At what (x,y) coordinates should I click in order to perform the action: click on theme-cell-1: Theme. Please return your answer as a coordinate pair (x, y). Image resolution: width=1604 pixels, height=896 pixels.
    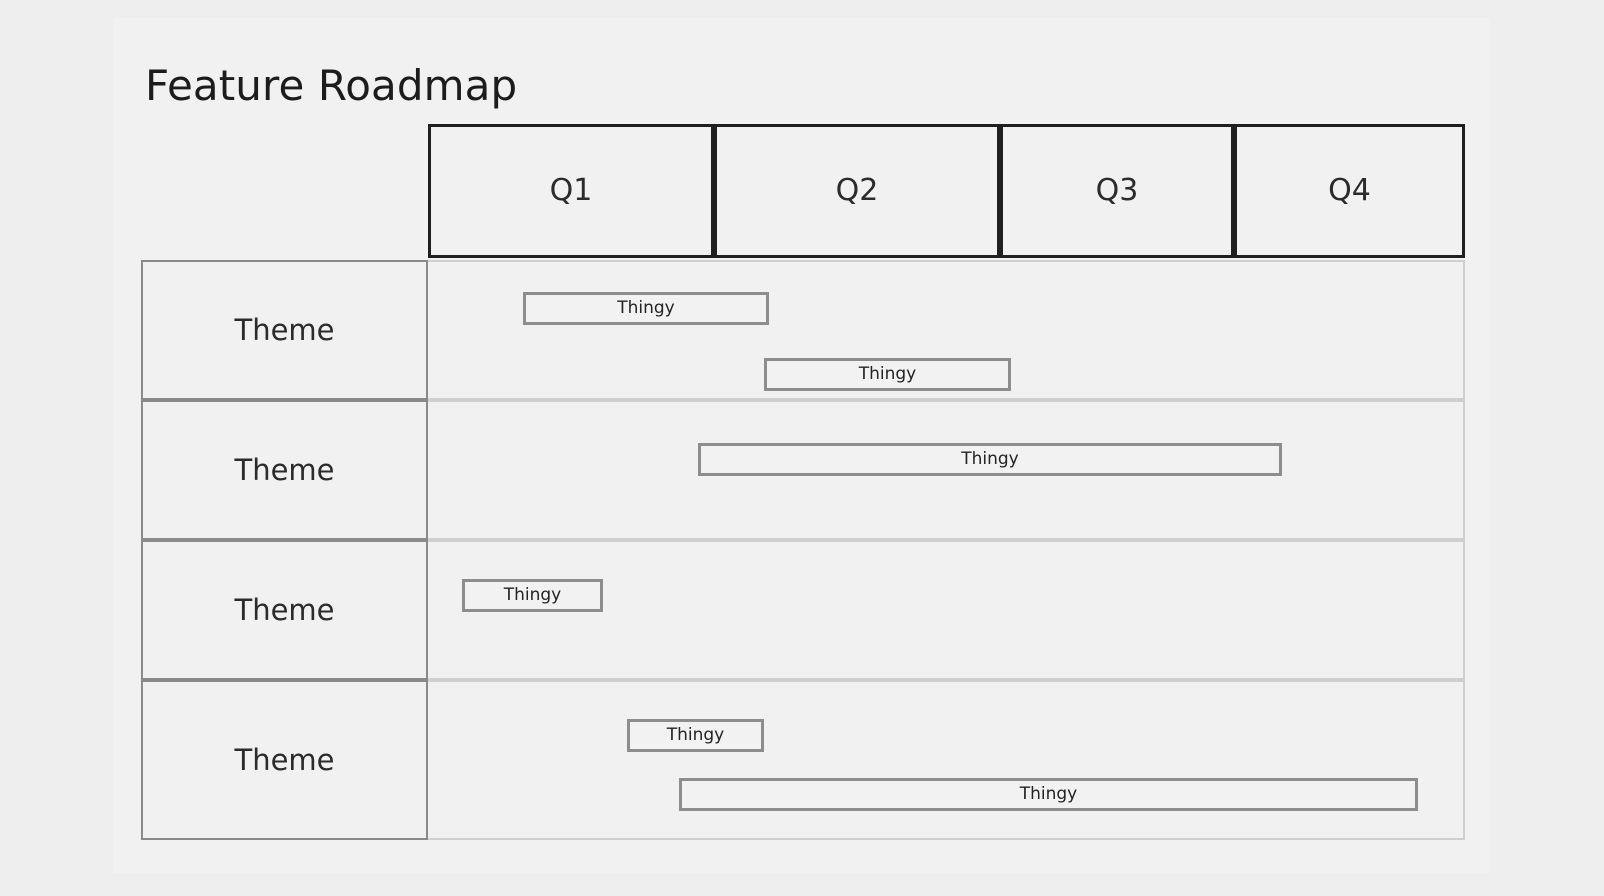
    Looking at the image, I should click on (284, 330).